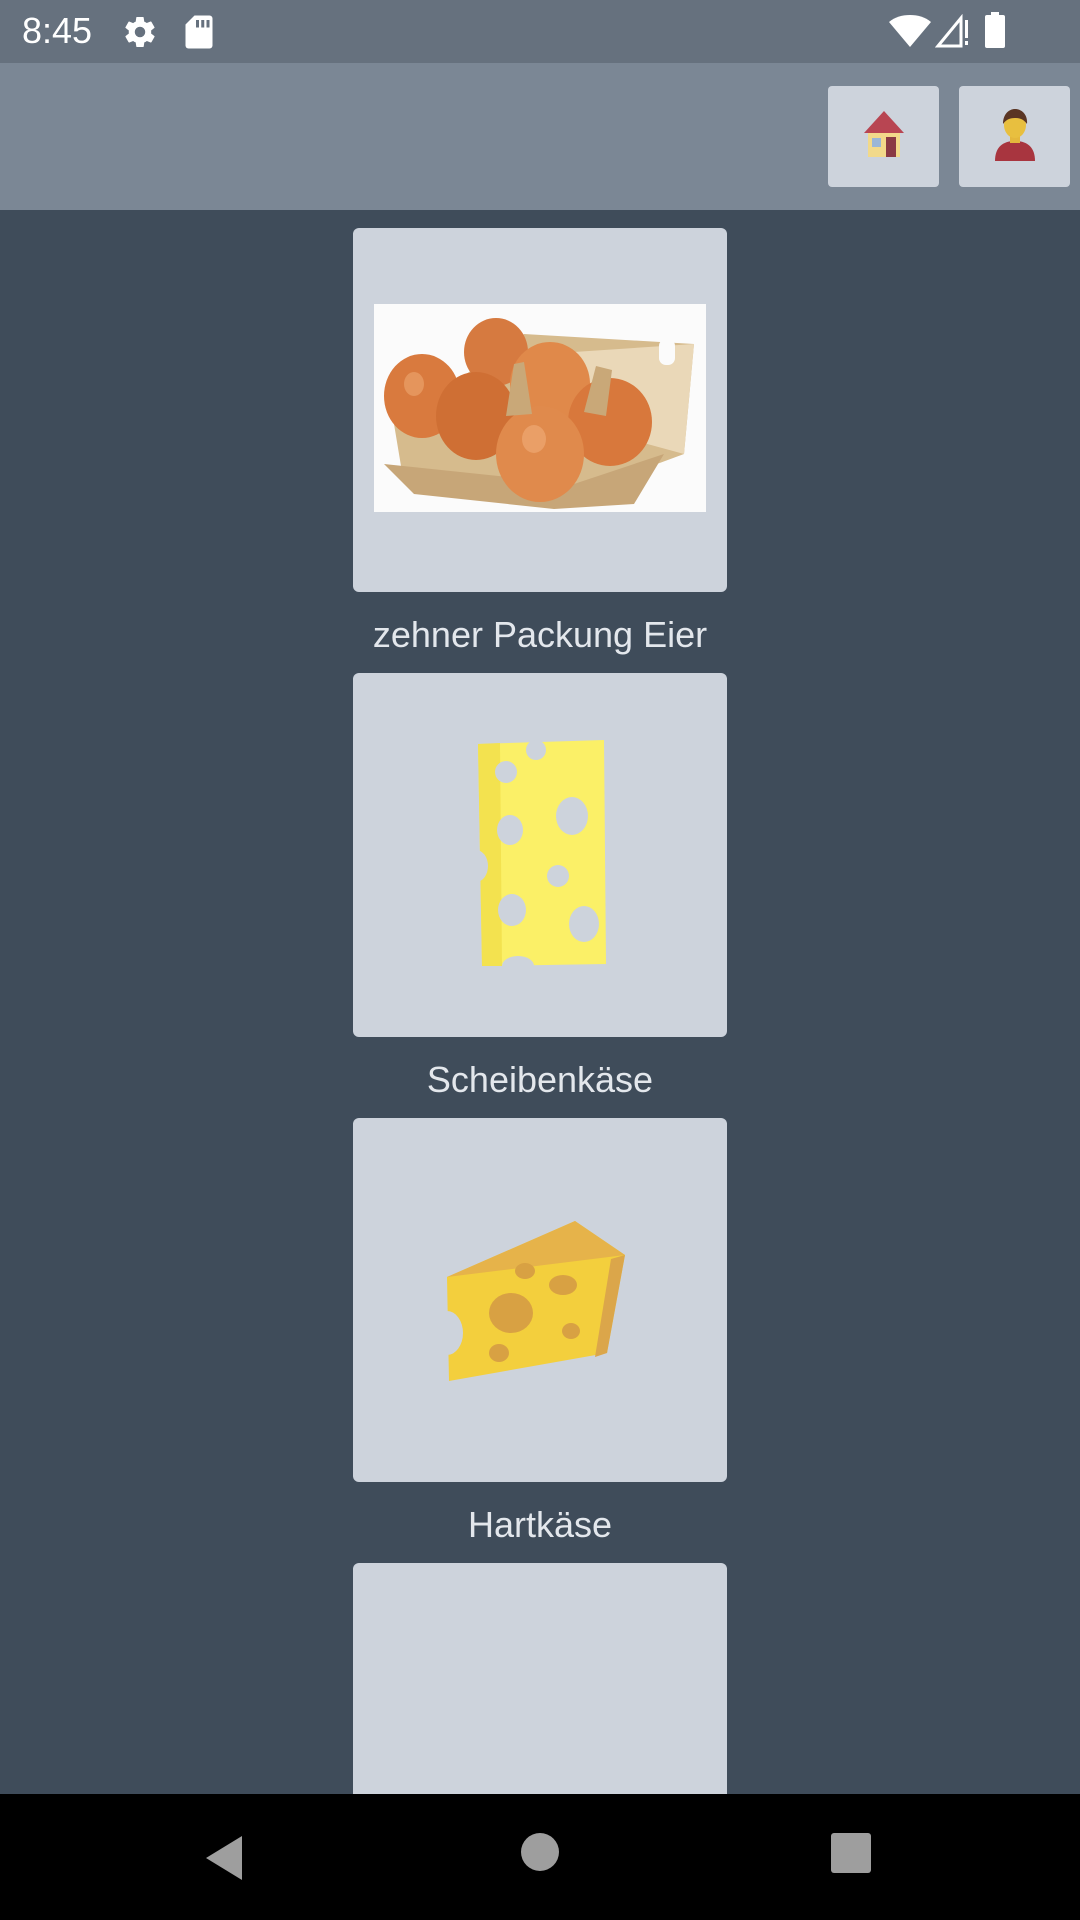  I want to click on app-toolbar, so click(540, 136).